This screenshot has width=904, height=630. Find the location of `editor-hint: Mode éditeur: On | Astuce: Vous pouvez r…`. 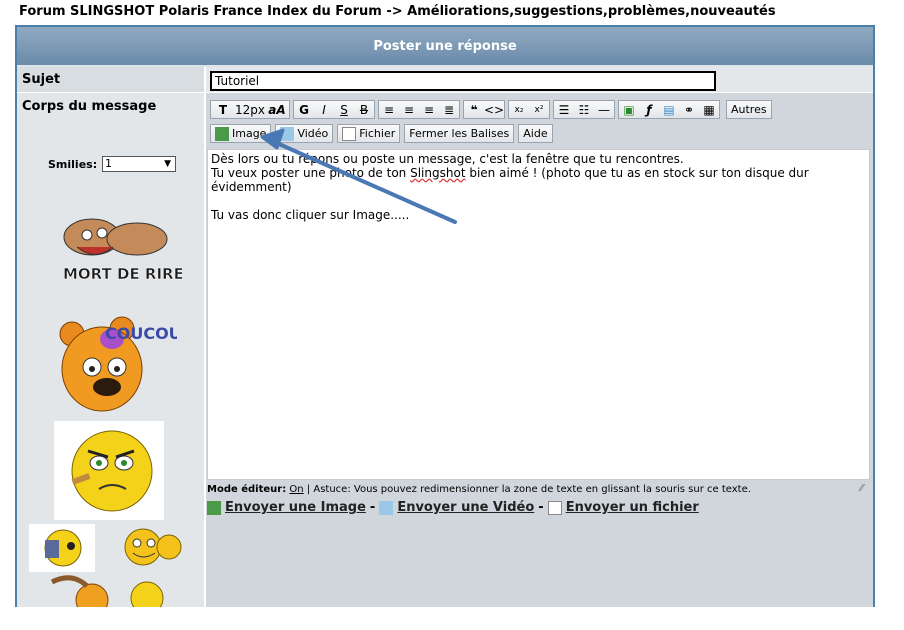

editor-hint: Mode éditeur: On | Astuce: Vous pouvez r… is located at coordinates (479, 489).